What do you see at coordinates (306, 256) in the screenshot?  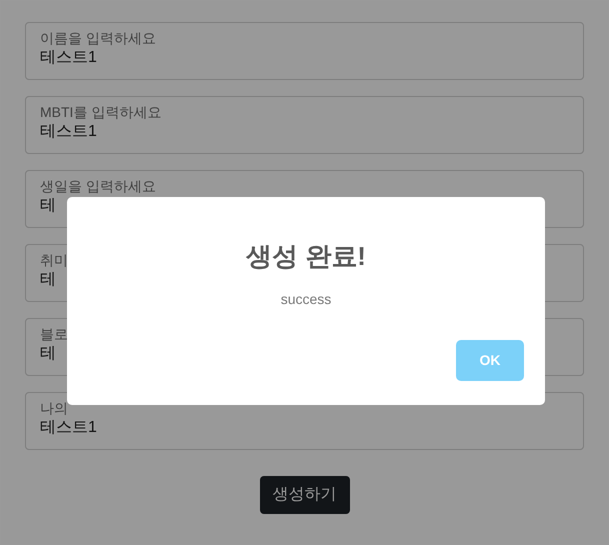 I see `dialog-title: 생성 완료!` at bounding box center [306, 256].